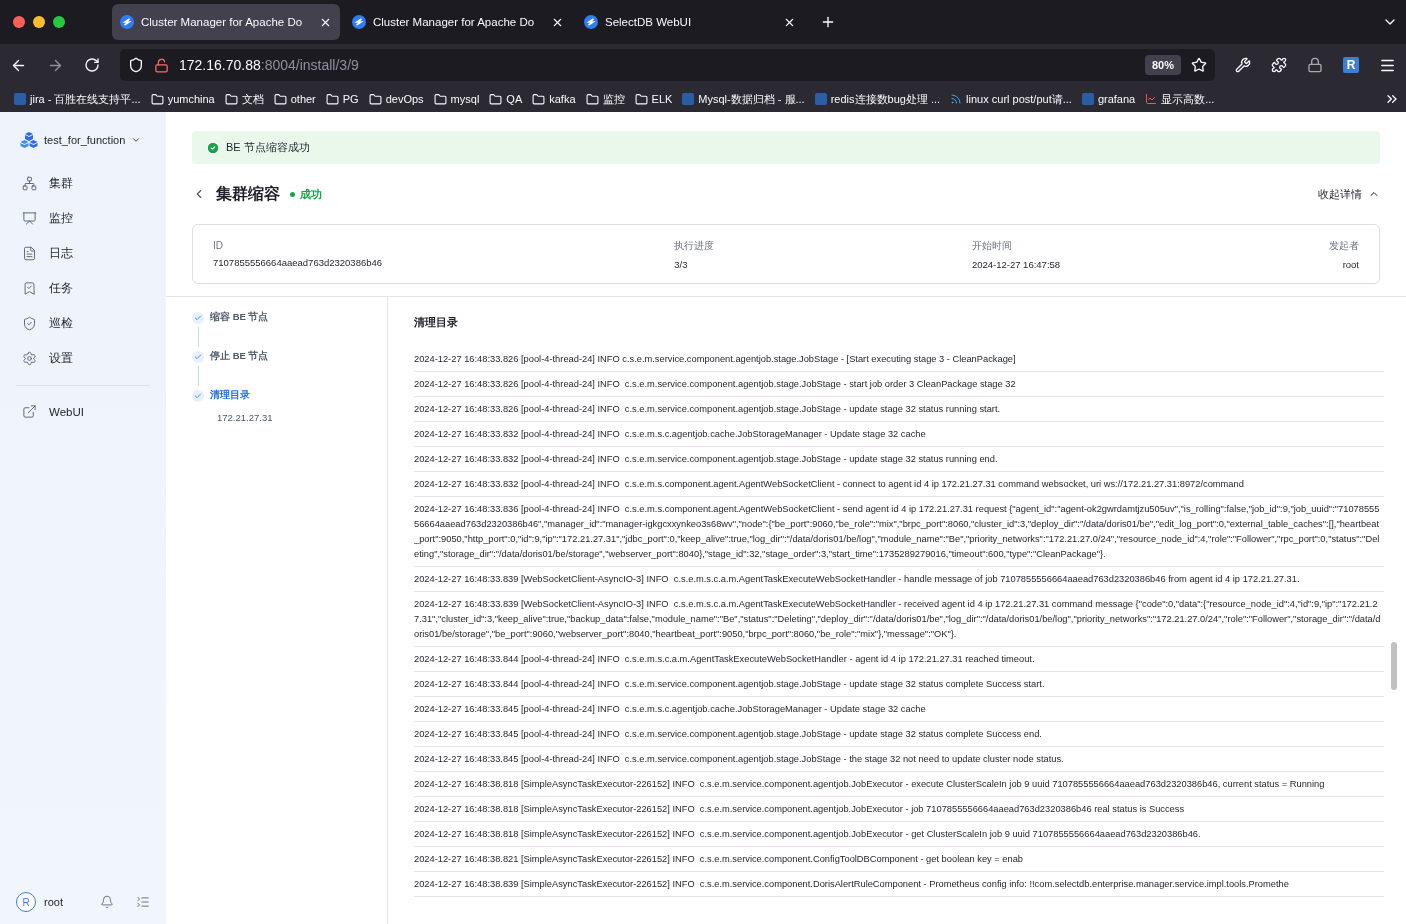 The image size is (1406, 924). Describe the element at coordinates (899, 859) in the screenshot. I see `log-line: 2024-12-27 16:48:38.821 [SimpleAsyncTaskExecutor-226152] INFO c.s.e.m.service.component.ConfigToolDBComponent - get boolean key = enab` at that location.